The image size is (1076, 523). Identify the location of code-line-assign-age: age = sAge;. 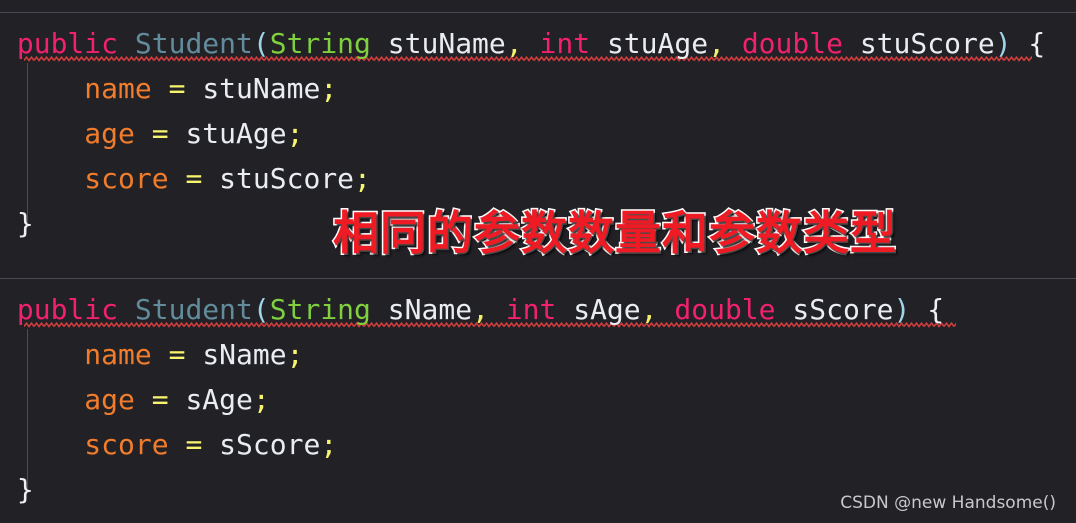
(538, 399).